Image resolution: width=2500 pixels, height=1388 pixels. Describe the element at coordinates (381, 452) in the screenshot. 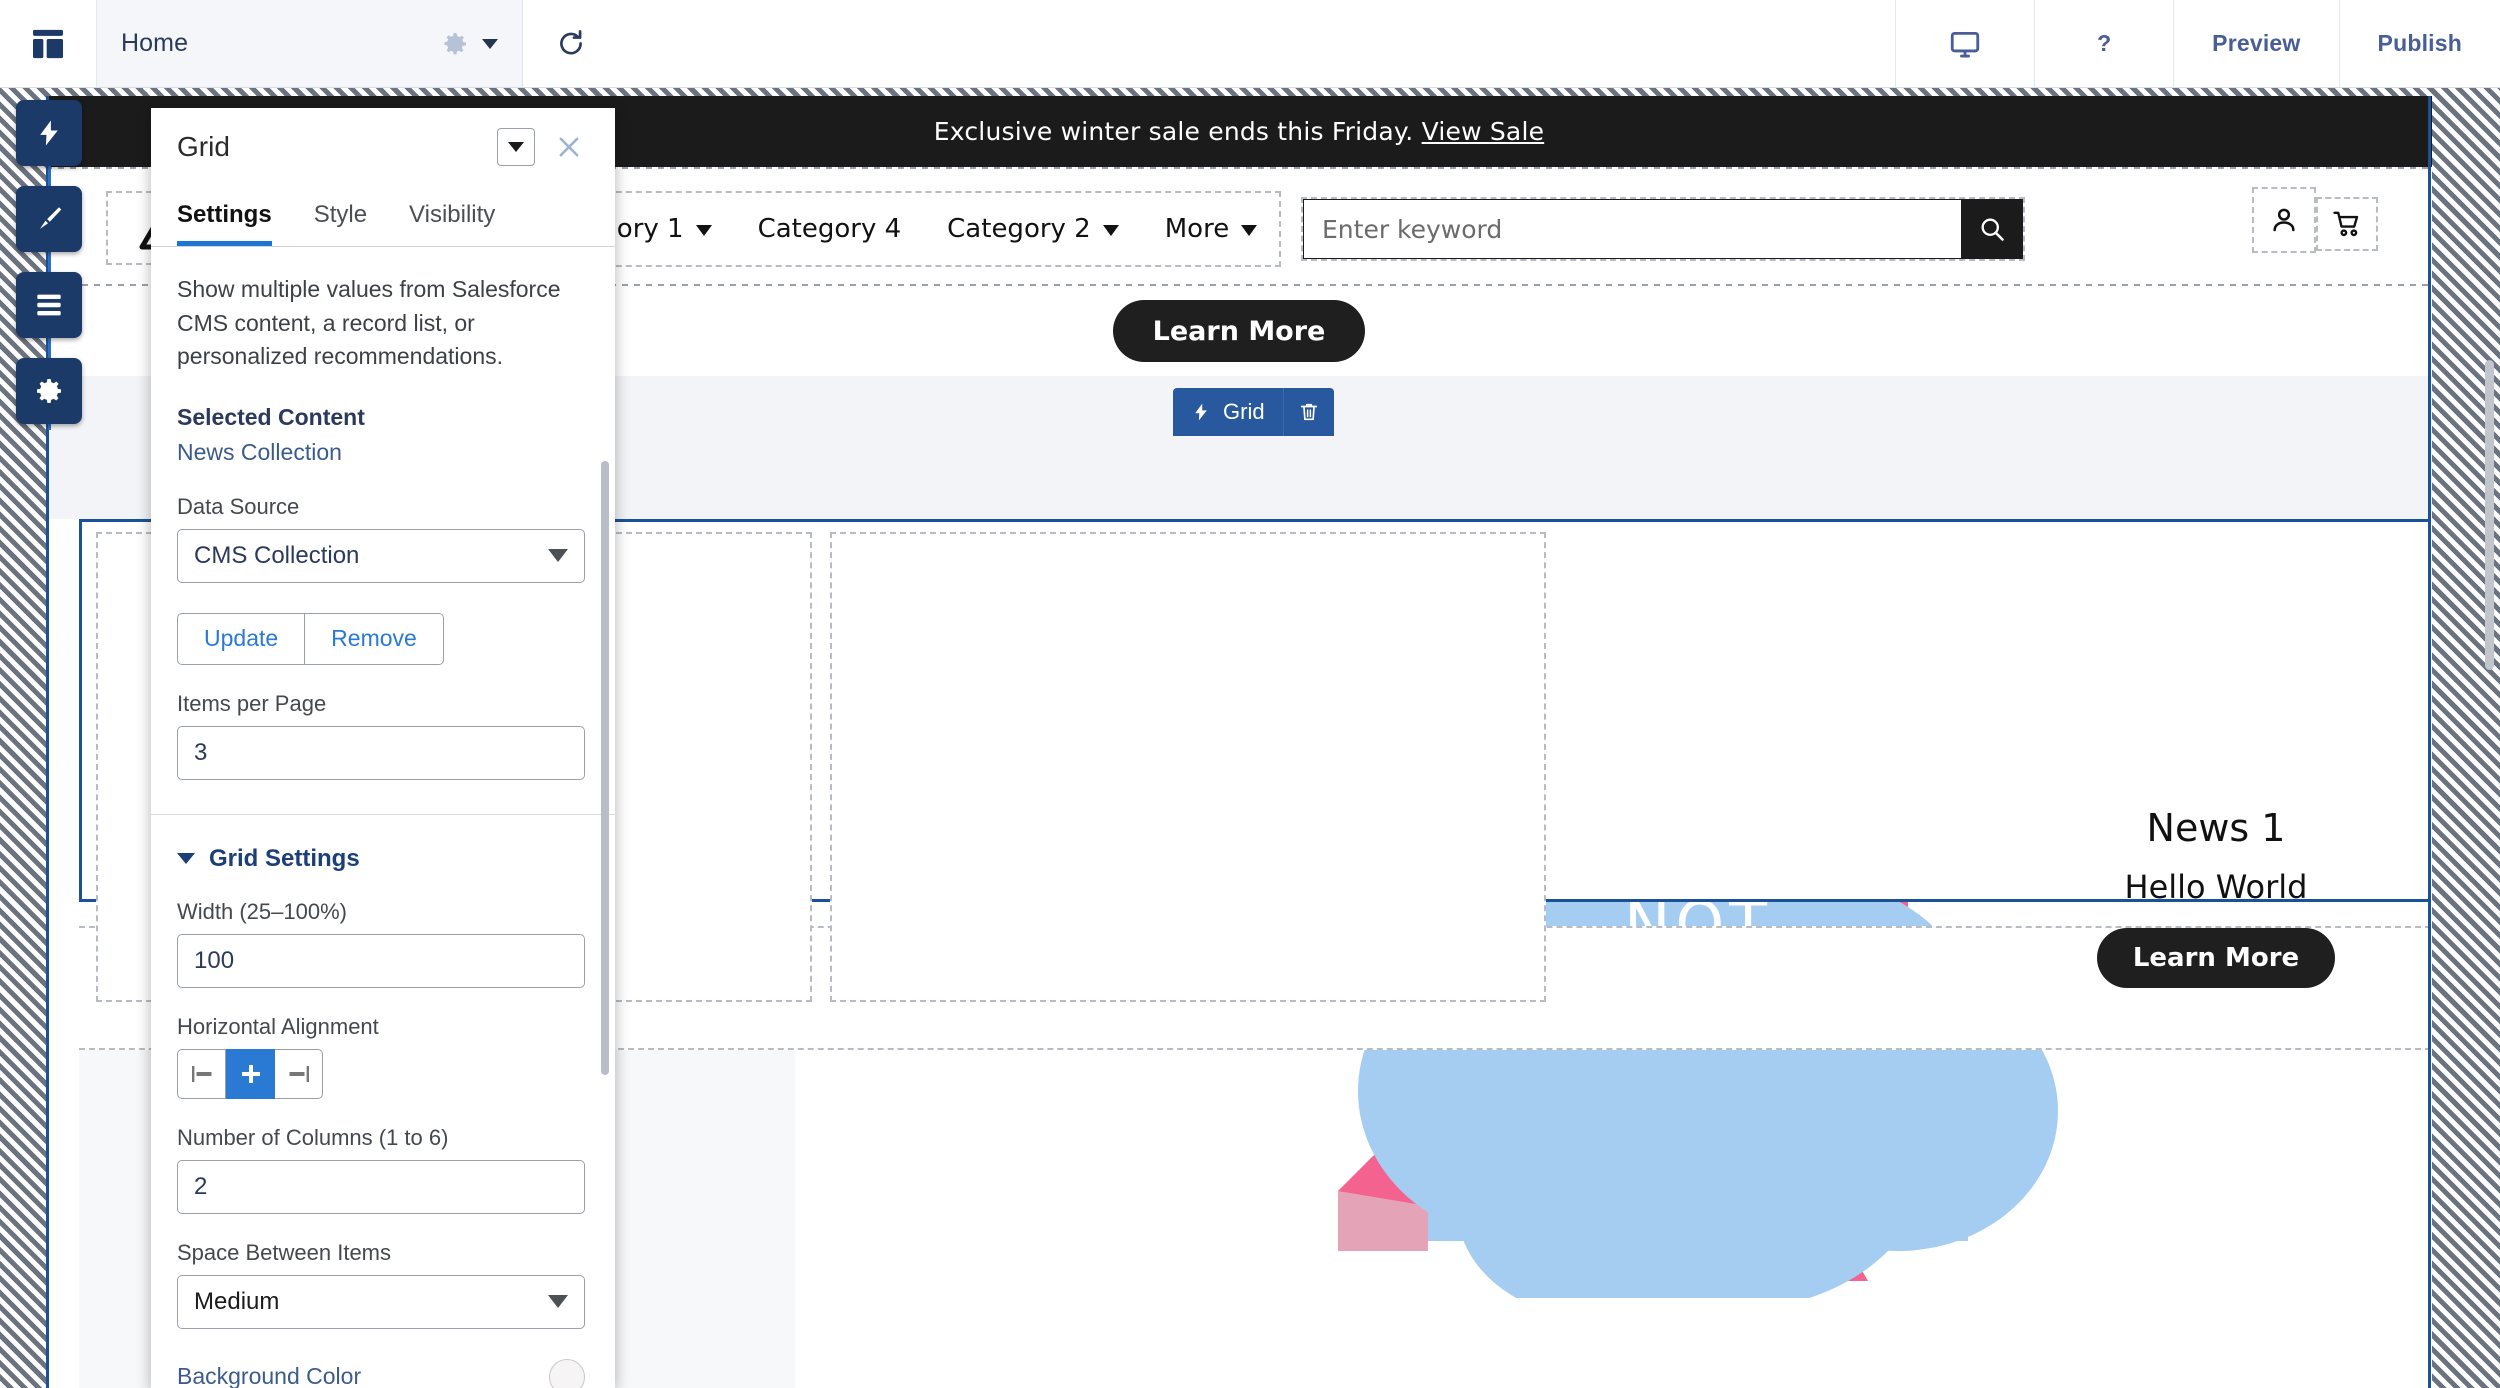

I see `selected-content-link: News Collection` at that location.